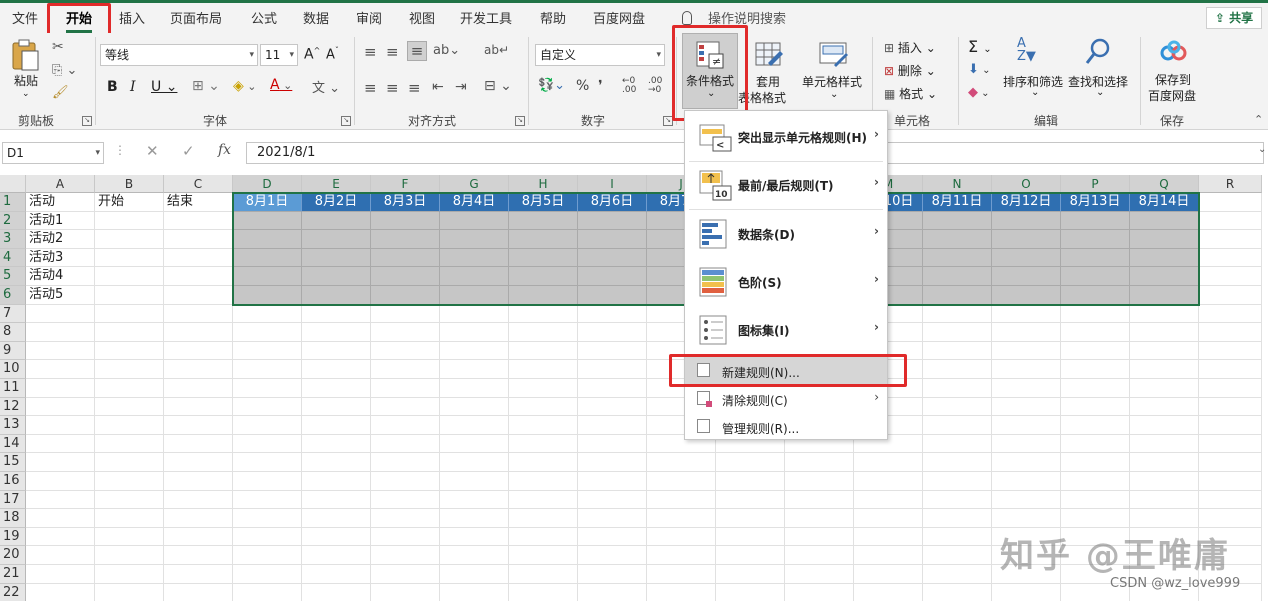  What do you see at coordinates (87, 121) in the screenshot?
I see `clipboard-launcher-icon: ↘` at bounding box center [87, 121].